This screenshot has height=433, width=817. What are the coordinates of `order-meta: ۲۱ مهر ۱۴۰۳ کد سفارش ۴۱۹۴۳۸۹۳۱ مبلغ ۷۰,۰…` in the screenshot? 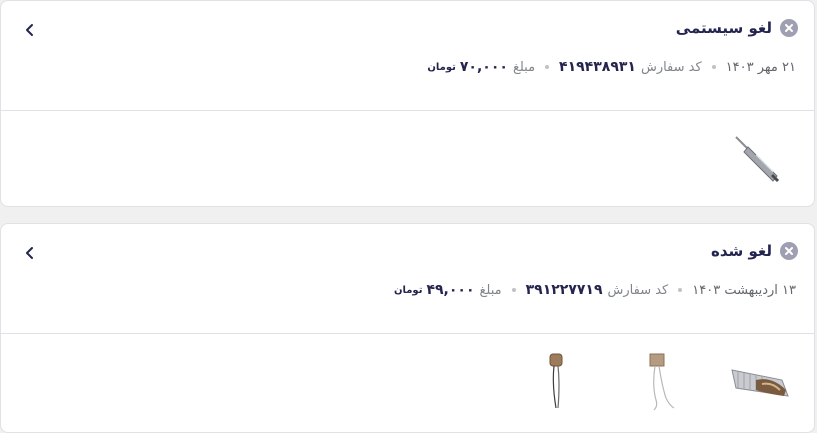 It's located at (611, 67).